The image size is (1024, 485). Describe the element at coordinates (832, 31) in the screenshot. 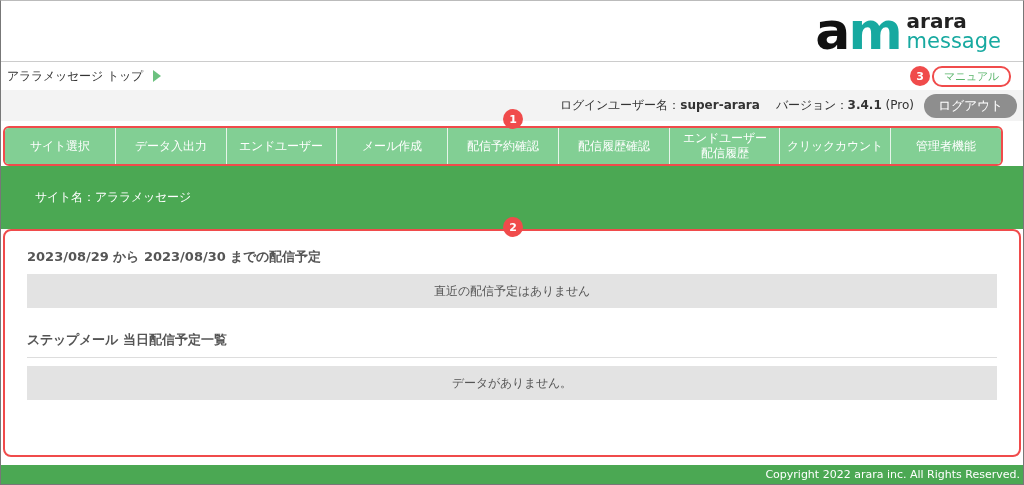

I see `logo-letter: a` at that location.